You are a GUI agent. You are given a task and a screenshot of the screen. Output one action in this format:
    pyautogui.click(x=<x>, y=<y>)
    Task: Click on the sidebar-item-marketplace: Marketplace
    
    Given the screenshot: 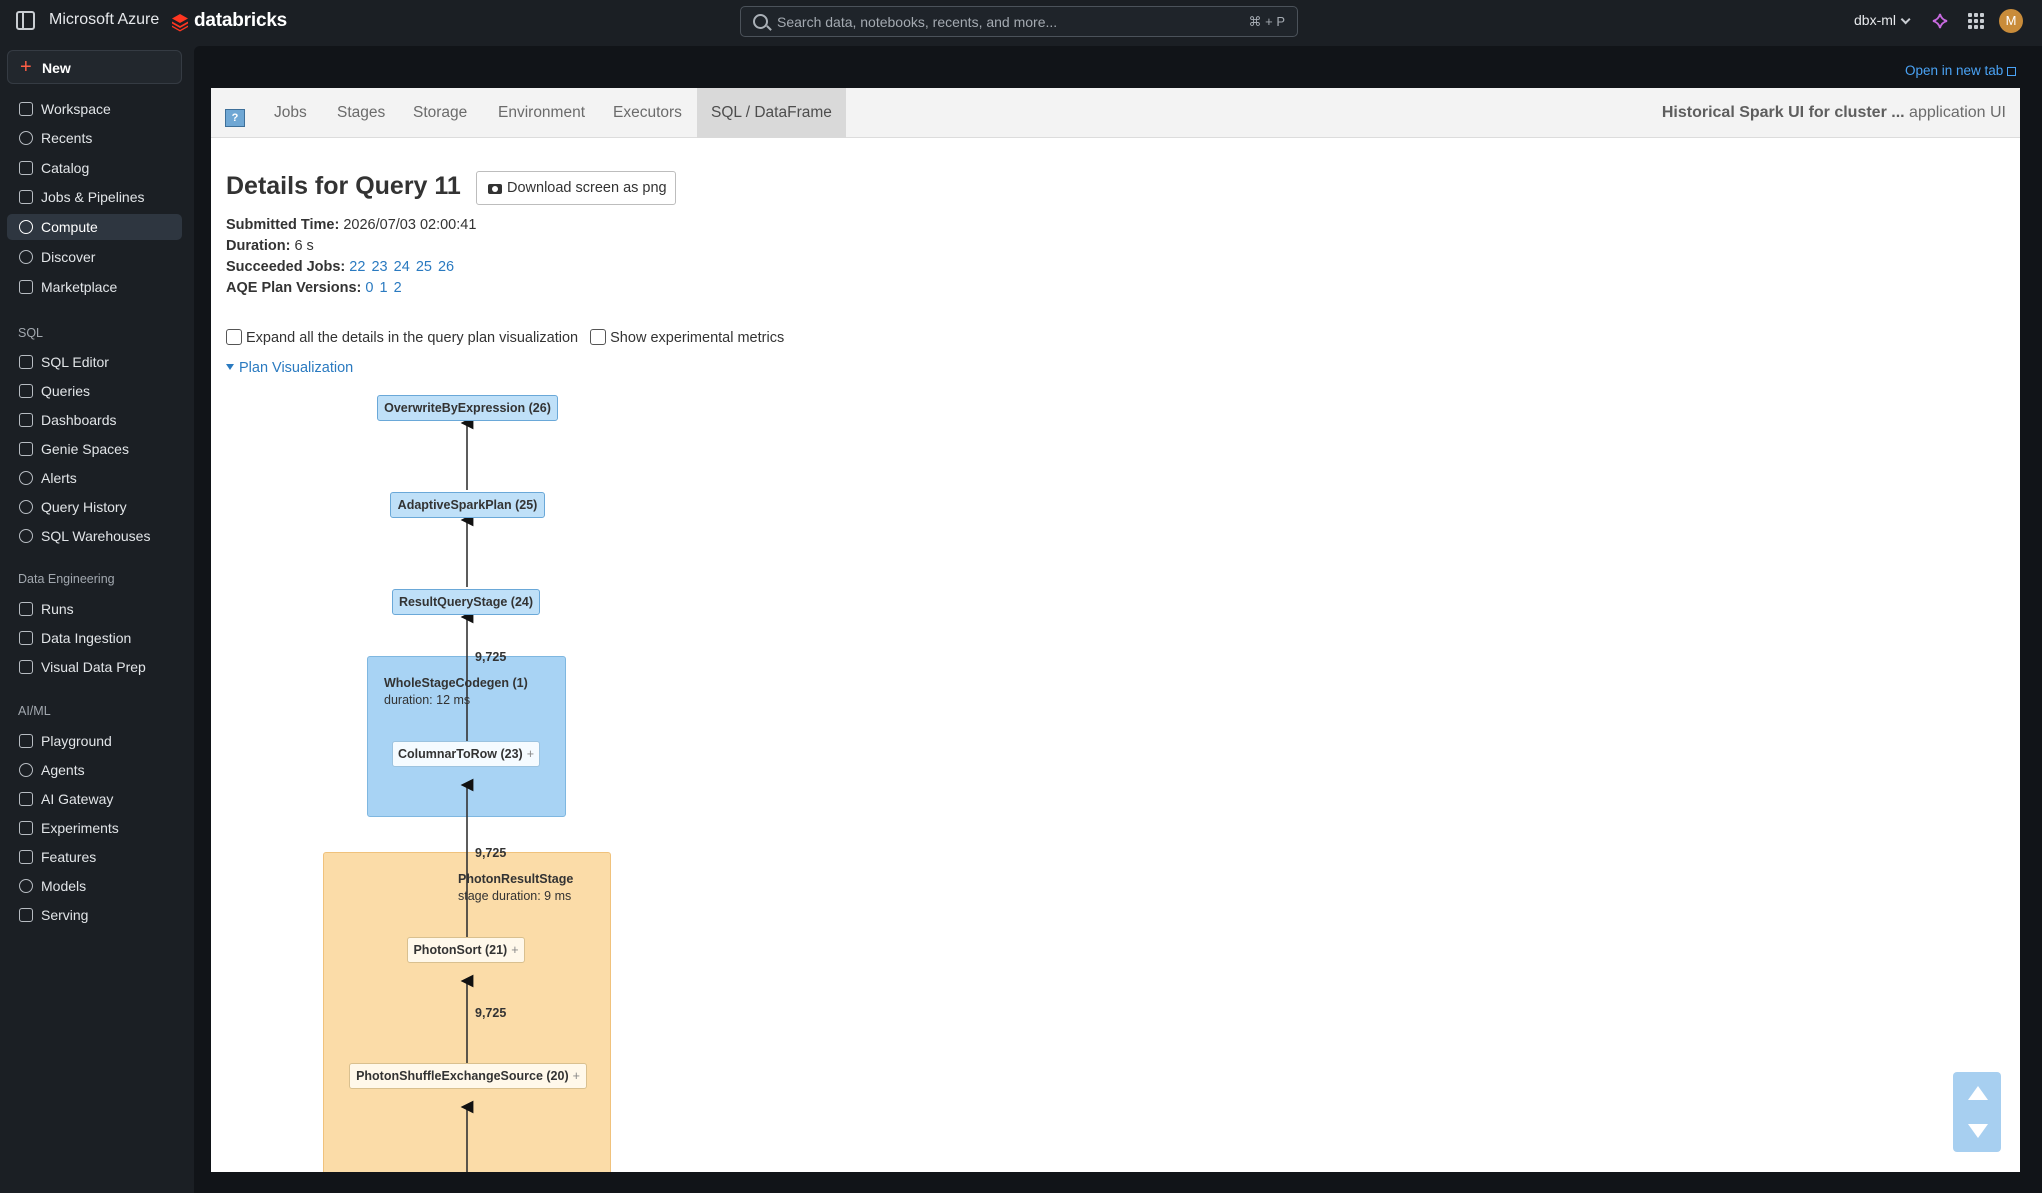 What is the action you would take?
    pyautogui.click(x=94, y=287)
    